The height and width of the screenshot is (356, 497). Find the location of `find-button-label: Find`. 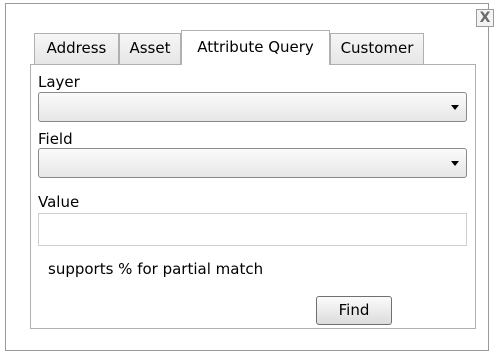

find-button-label: Find is located at coordinates (354, 310).